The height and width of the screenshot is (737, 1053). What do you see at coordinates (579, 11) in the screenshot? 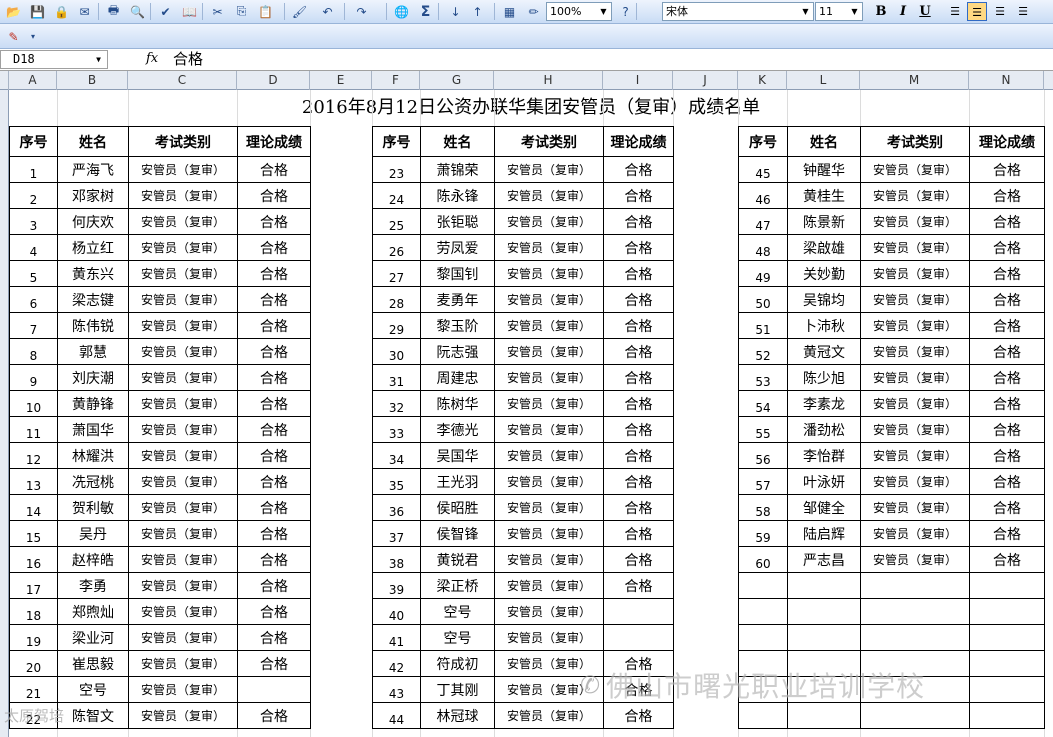
I see `zoom-select: 100% ▼` at bounding box center [579, 11].